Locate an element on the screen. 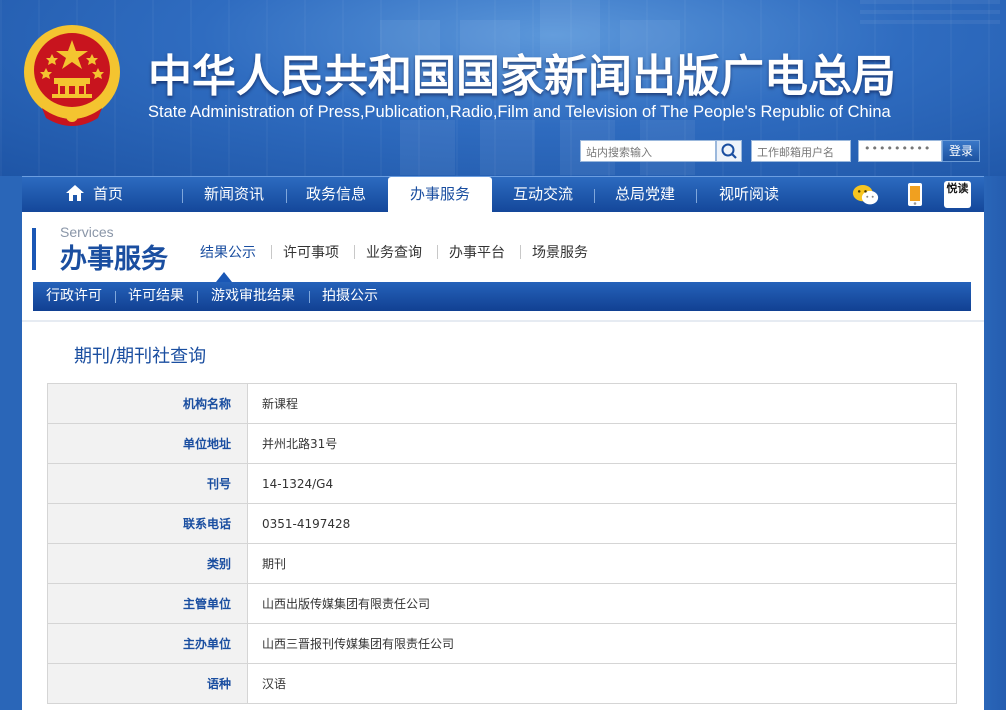 This screenshot has height=710, width=1006. field-value: 14-1324/G4 is located at coordinates (602, 483).